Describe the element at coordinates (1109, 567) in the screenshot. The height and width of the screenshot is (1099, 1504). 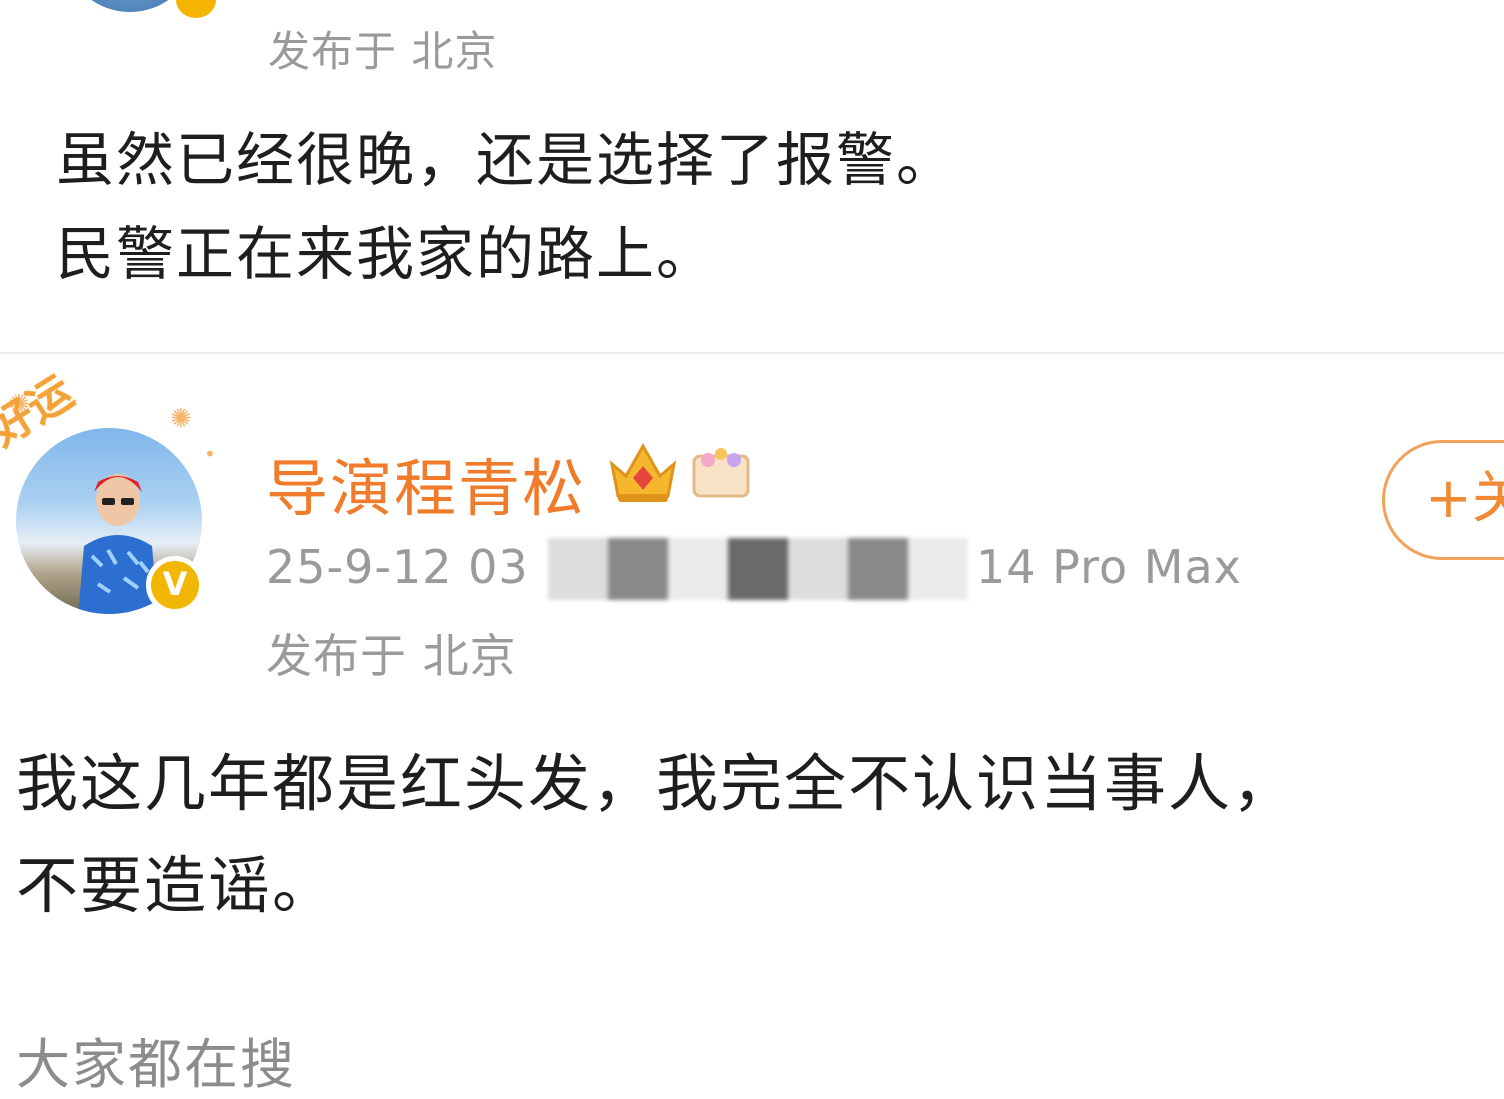
I see `post-device: 14 Pro Max` at that location.